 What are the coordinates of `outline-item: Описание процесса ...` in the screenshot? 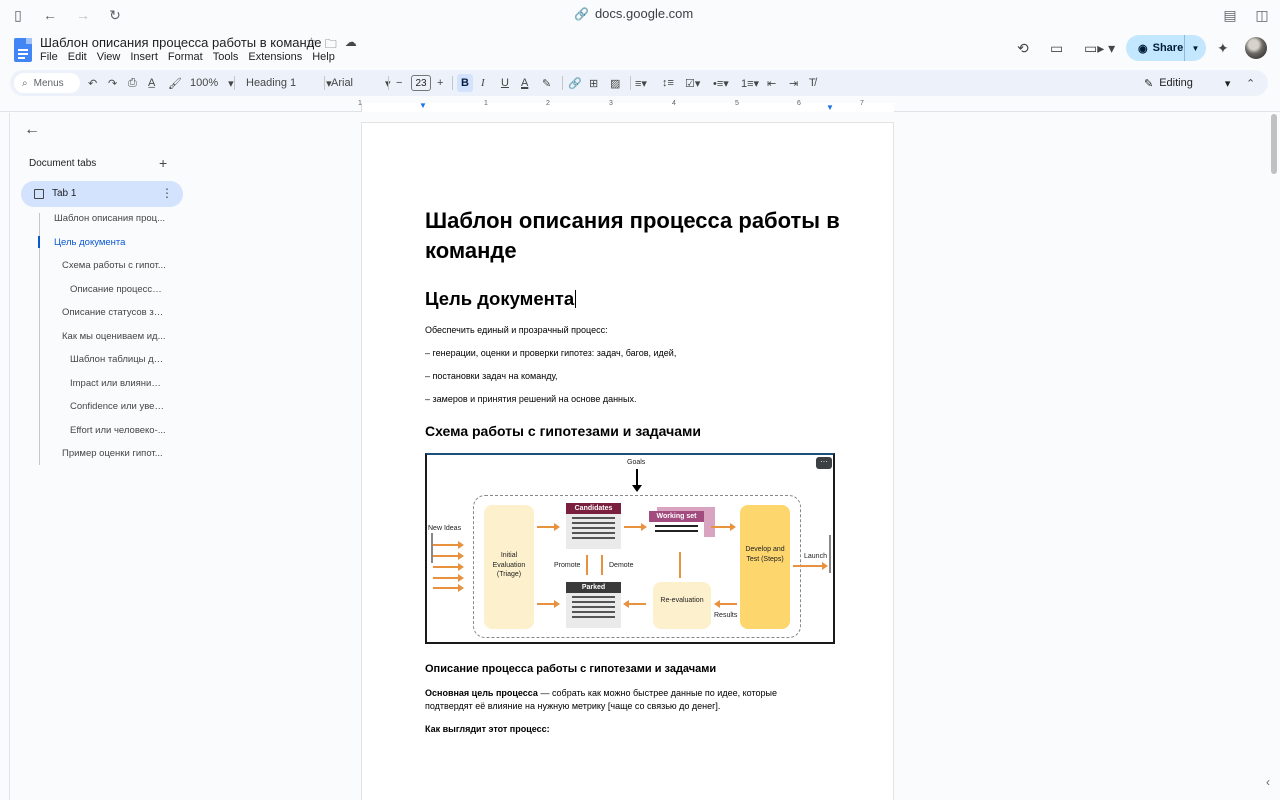 It's located at (118, 289).